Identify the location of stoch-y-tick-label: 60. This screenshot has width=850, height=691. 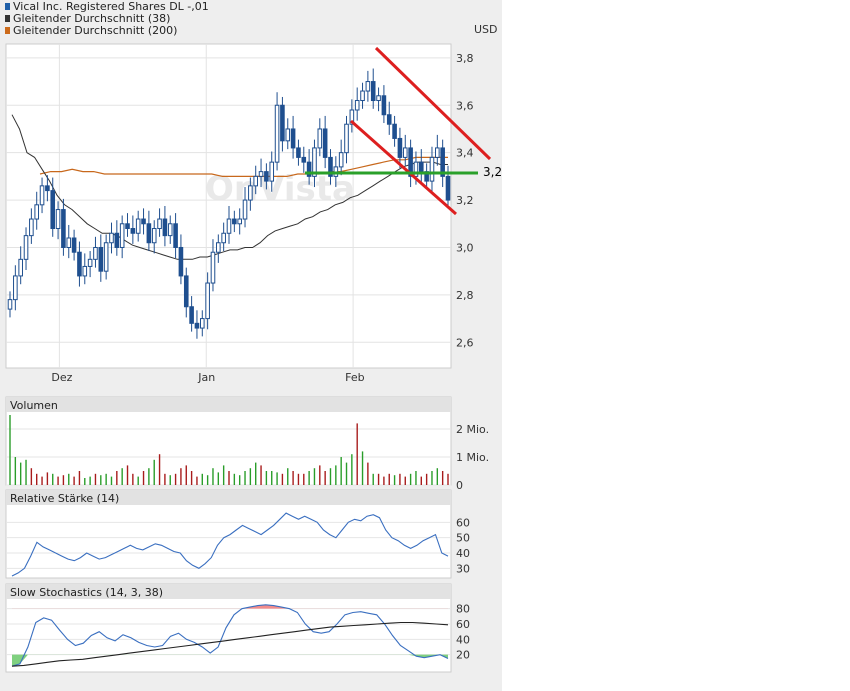
(463, 624).